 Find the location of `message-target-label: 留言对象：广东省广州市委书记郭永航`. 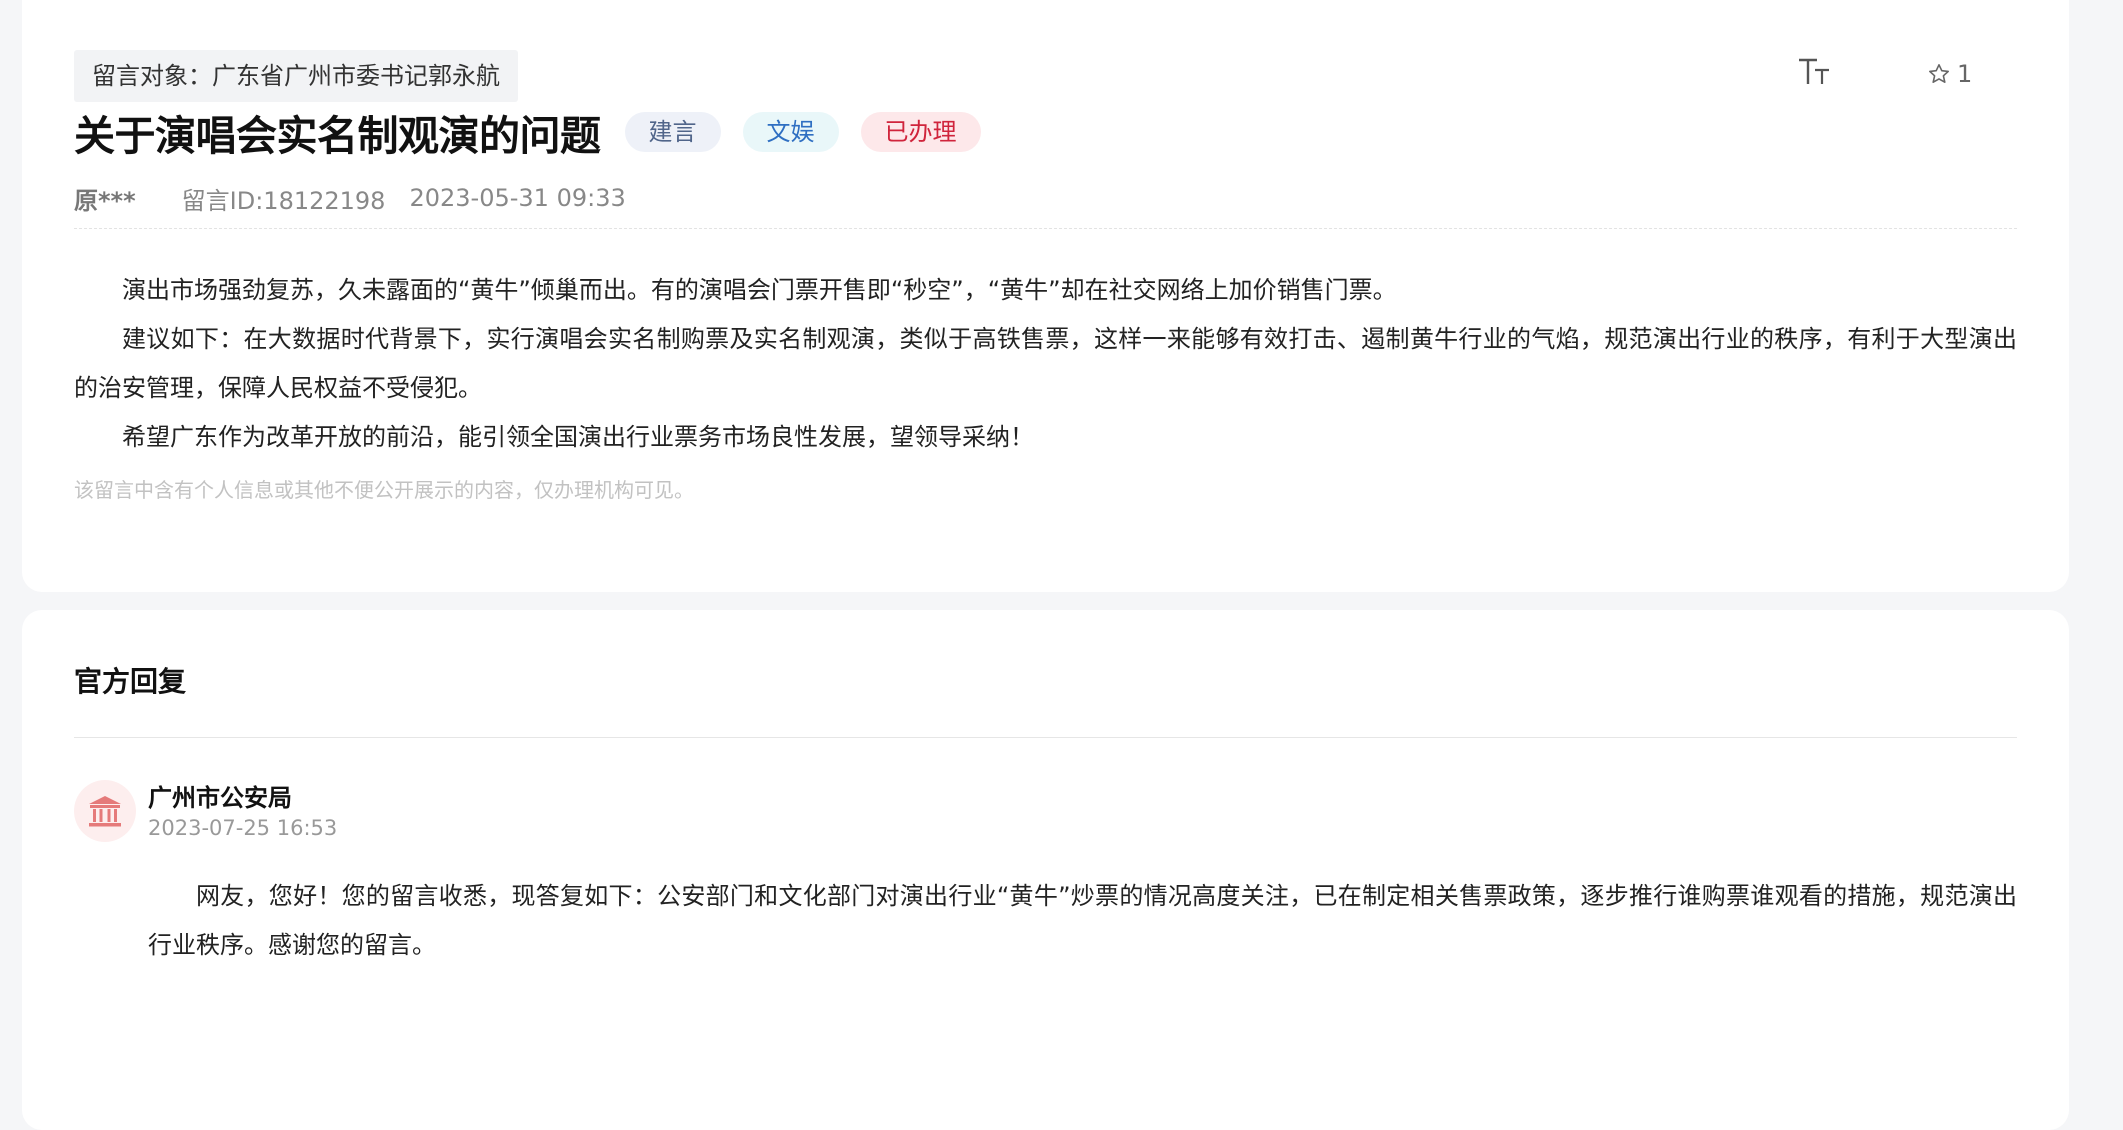

message-target-label: 留言对象：广东省广州市委书记郭永航 is located at coordinates (296, 76).